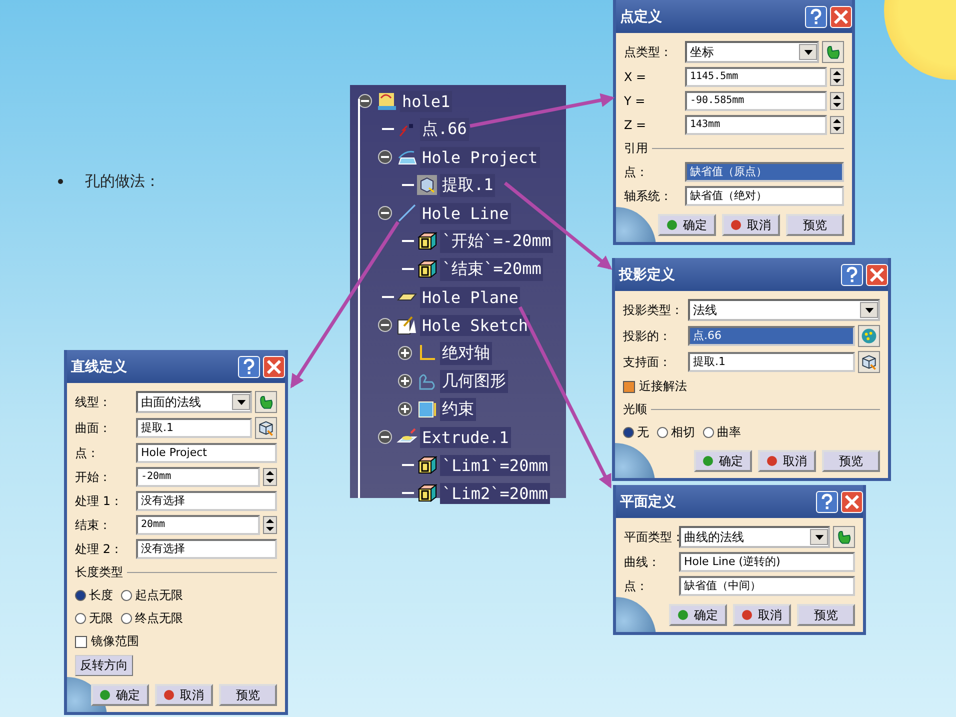 The image size is (956, 717). I want to click on input-field: -20mm, so click(198, 477).